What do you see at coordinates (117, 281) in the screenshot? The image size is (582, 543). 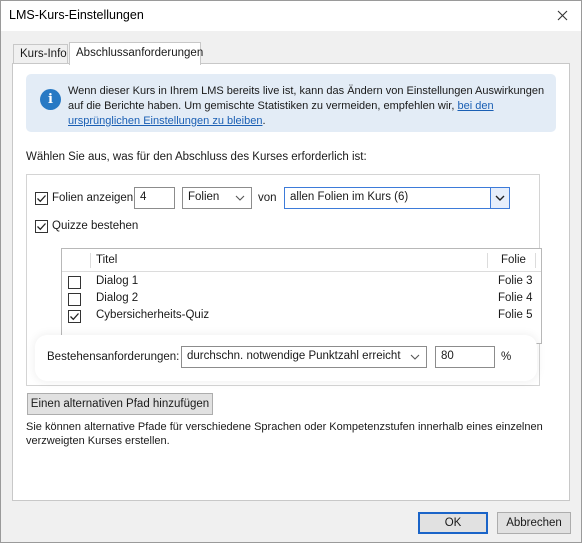 I see `quiz-title: Dialog 1` at bounding box center [117, 281].